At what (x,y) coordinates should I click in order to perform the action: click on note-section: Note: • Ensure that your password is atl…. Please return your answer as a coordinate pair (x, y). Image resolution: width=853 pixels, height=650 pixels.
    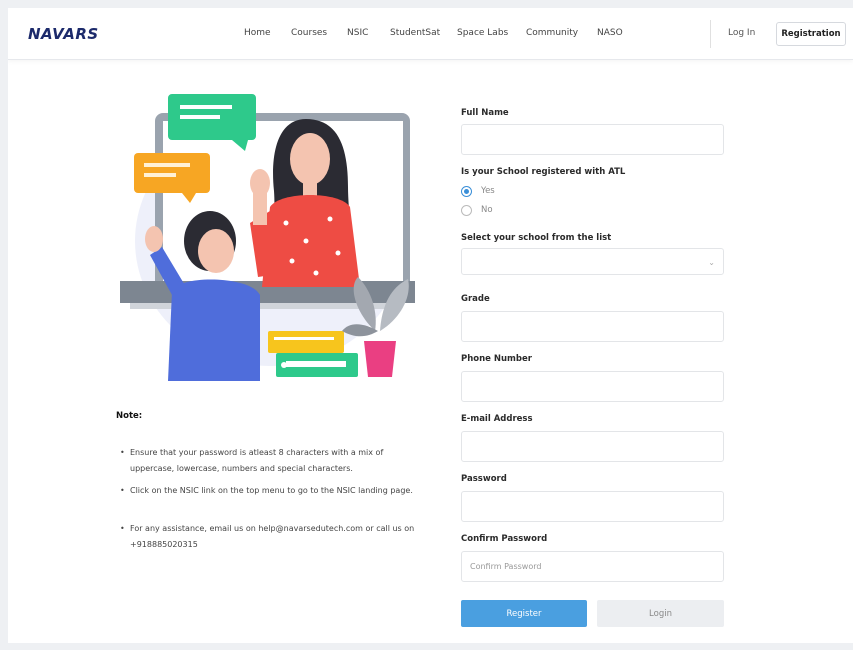
    Looking at the image, I should click on (267, 478).